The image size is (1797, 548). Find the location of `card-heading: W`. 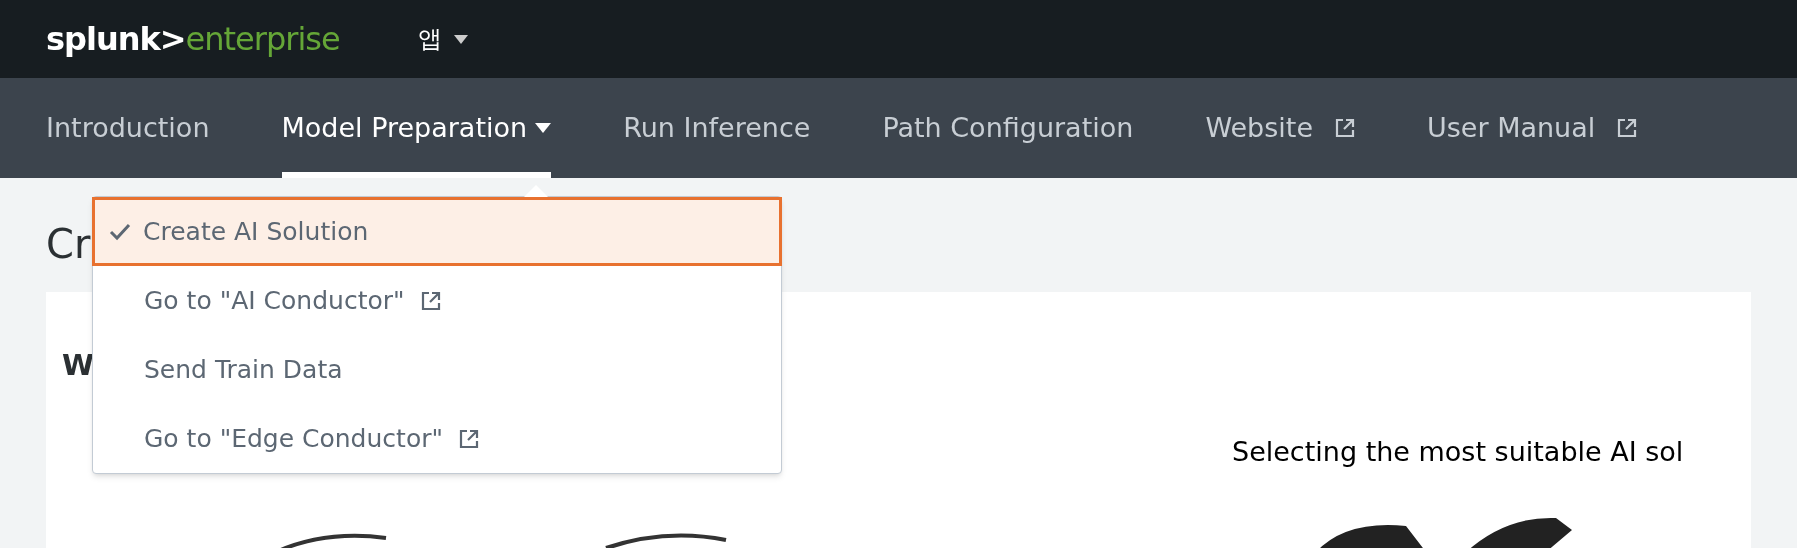

card-heading: W is located at coordinates (78, 365).